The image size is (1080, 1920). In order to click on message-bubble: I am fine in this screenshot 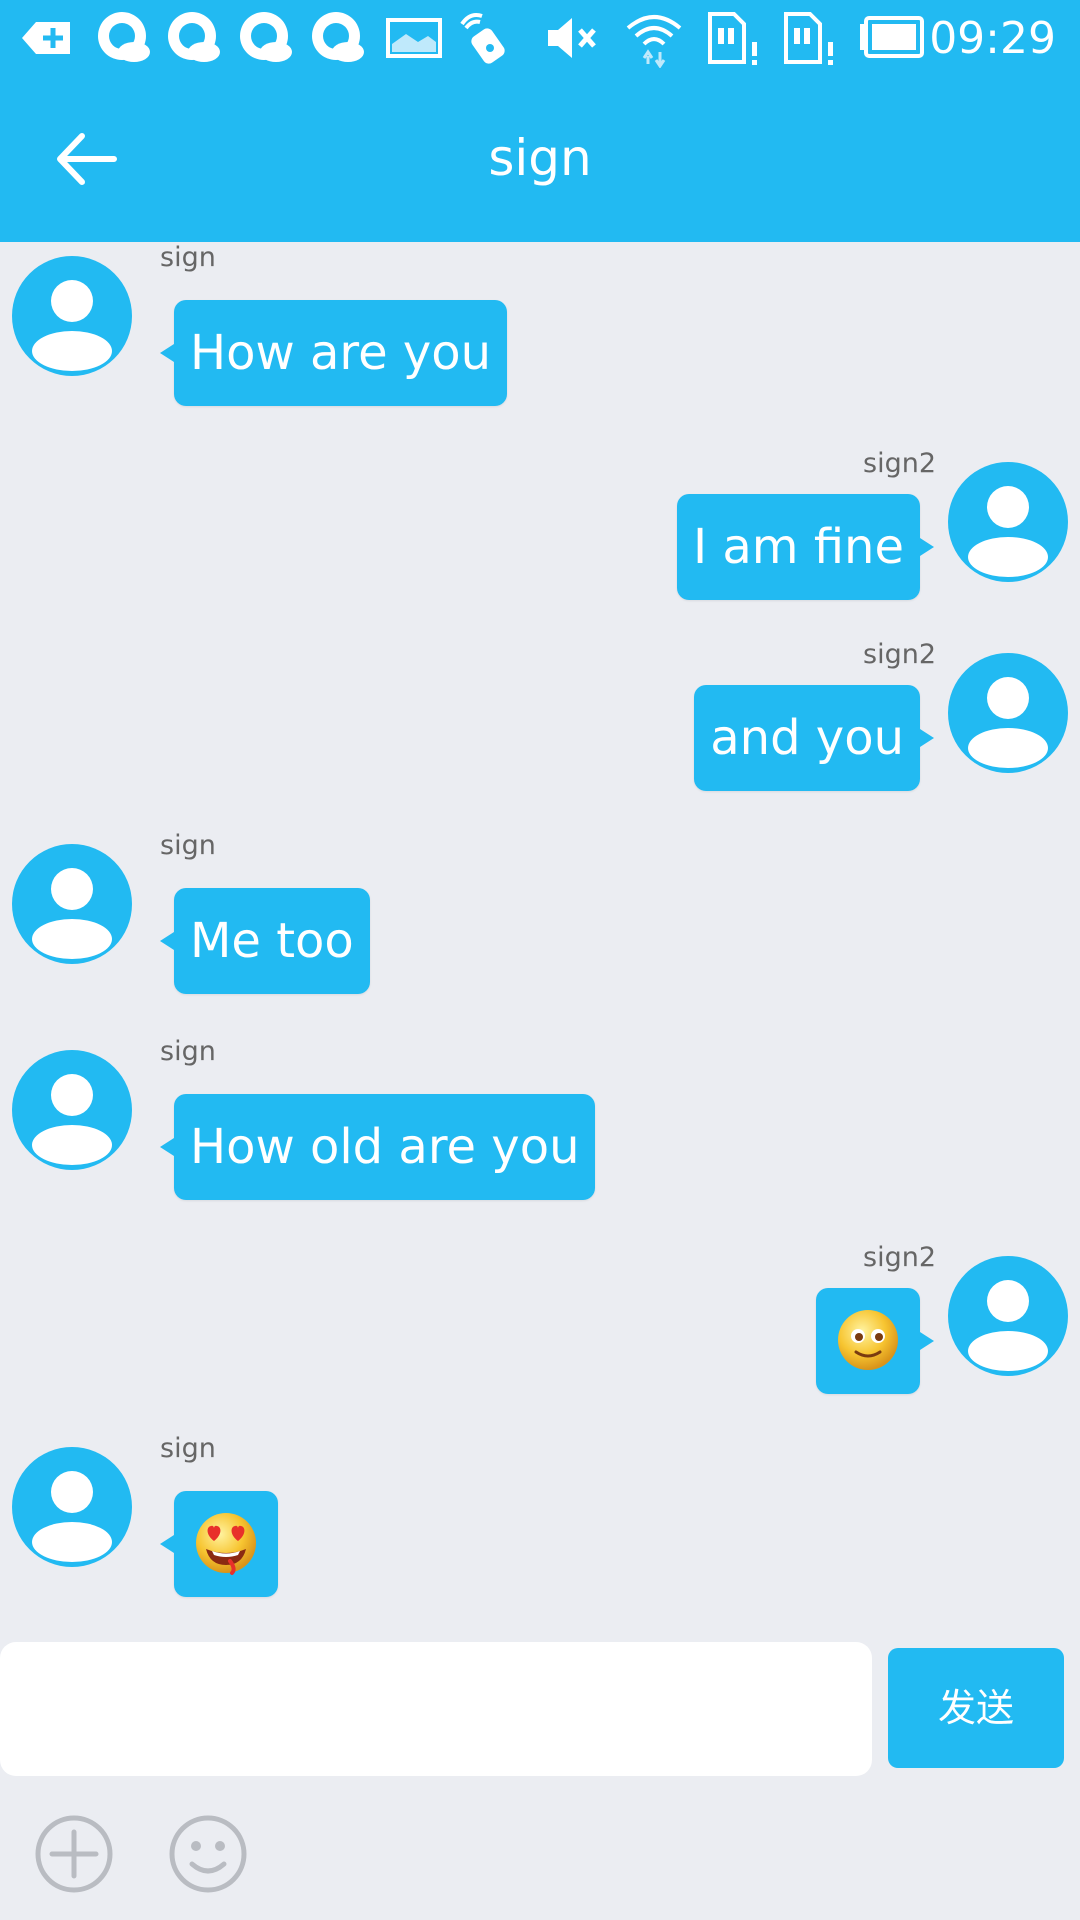, I will do `click(805, 547)`.